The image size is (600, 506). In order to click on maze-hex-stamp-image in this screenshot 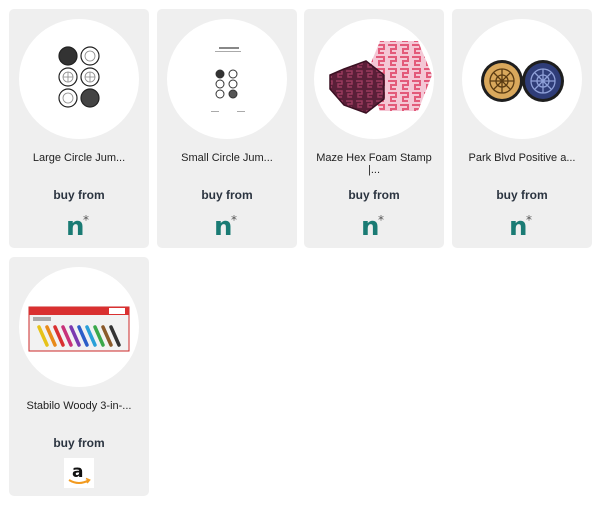, I will do `click(380, 77)`.